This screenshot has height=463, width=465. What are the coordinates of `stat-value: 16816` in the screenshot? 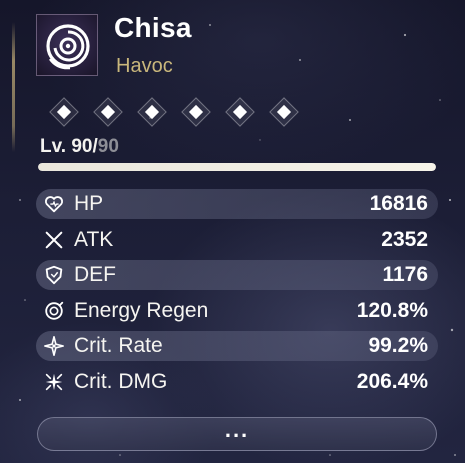 It's located at (398, 203).